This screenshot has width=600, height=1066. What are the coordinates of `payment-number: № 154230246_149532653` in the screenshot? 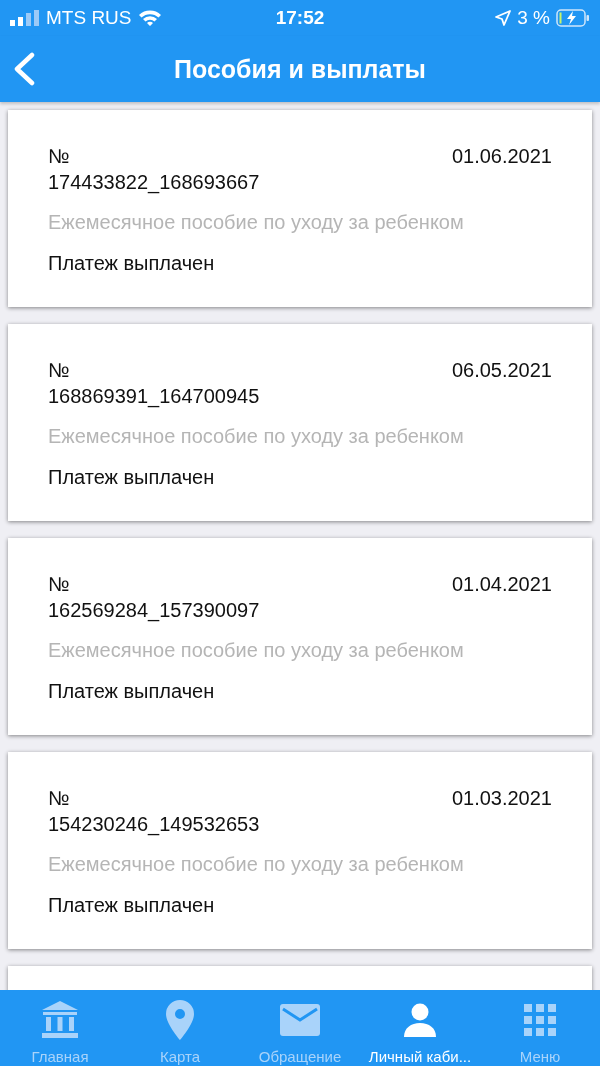 It's located at (154, 811).